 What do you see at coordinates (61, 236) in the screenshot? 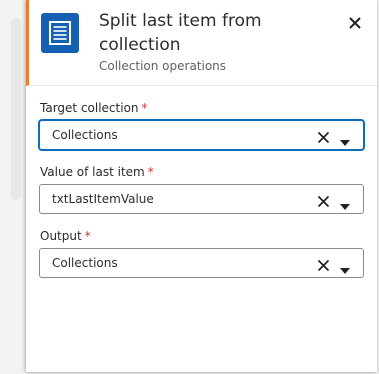
I see `field-label-text: Output` at bounding box center [61, 236].